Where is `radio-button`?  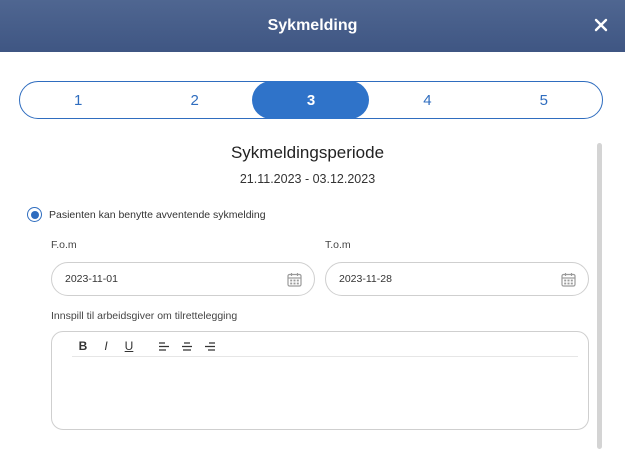 radio-button is located at coordinates (34, 214).